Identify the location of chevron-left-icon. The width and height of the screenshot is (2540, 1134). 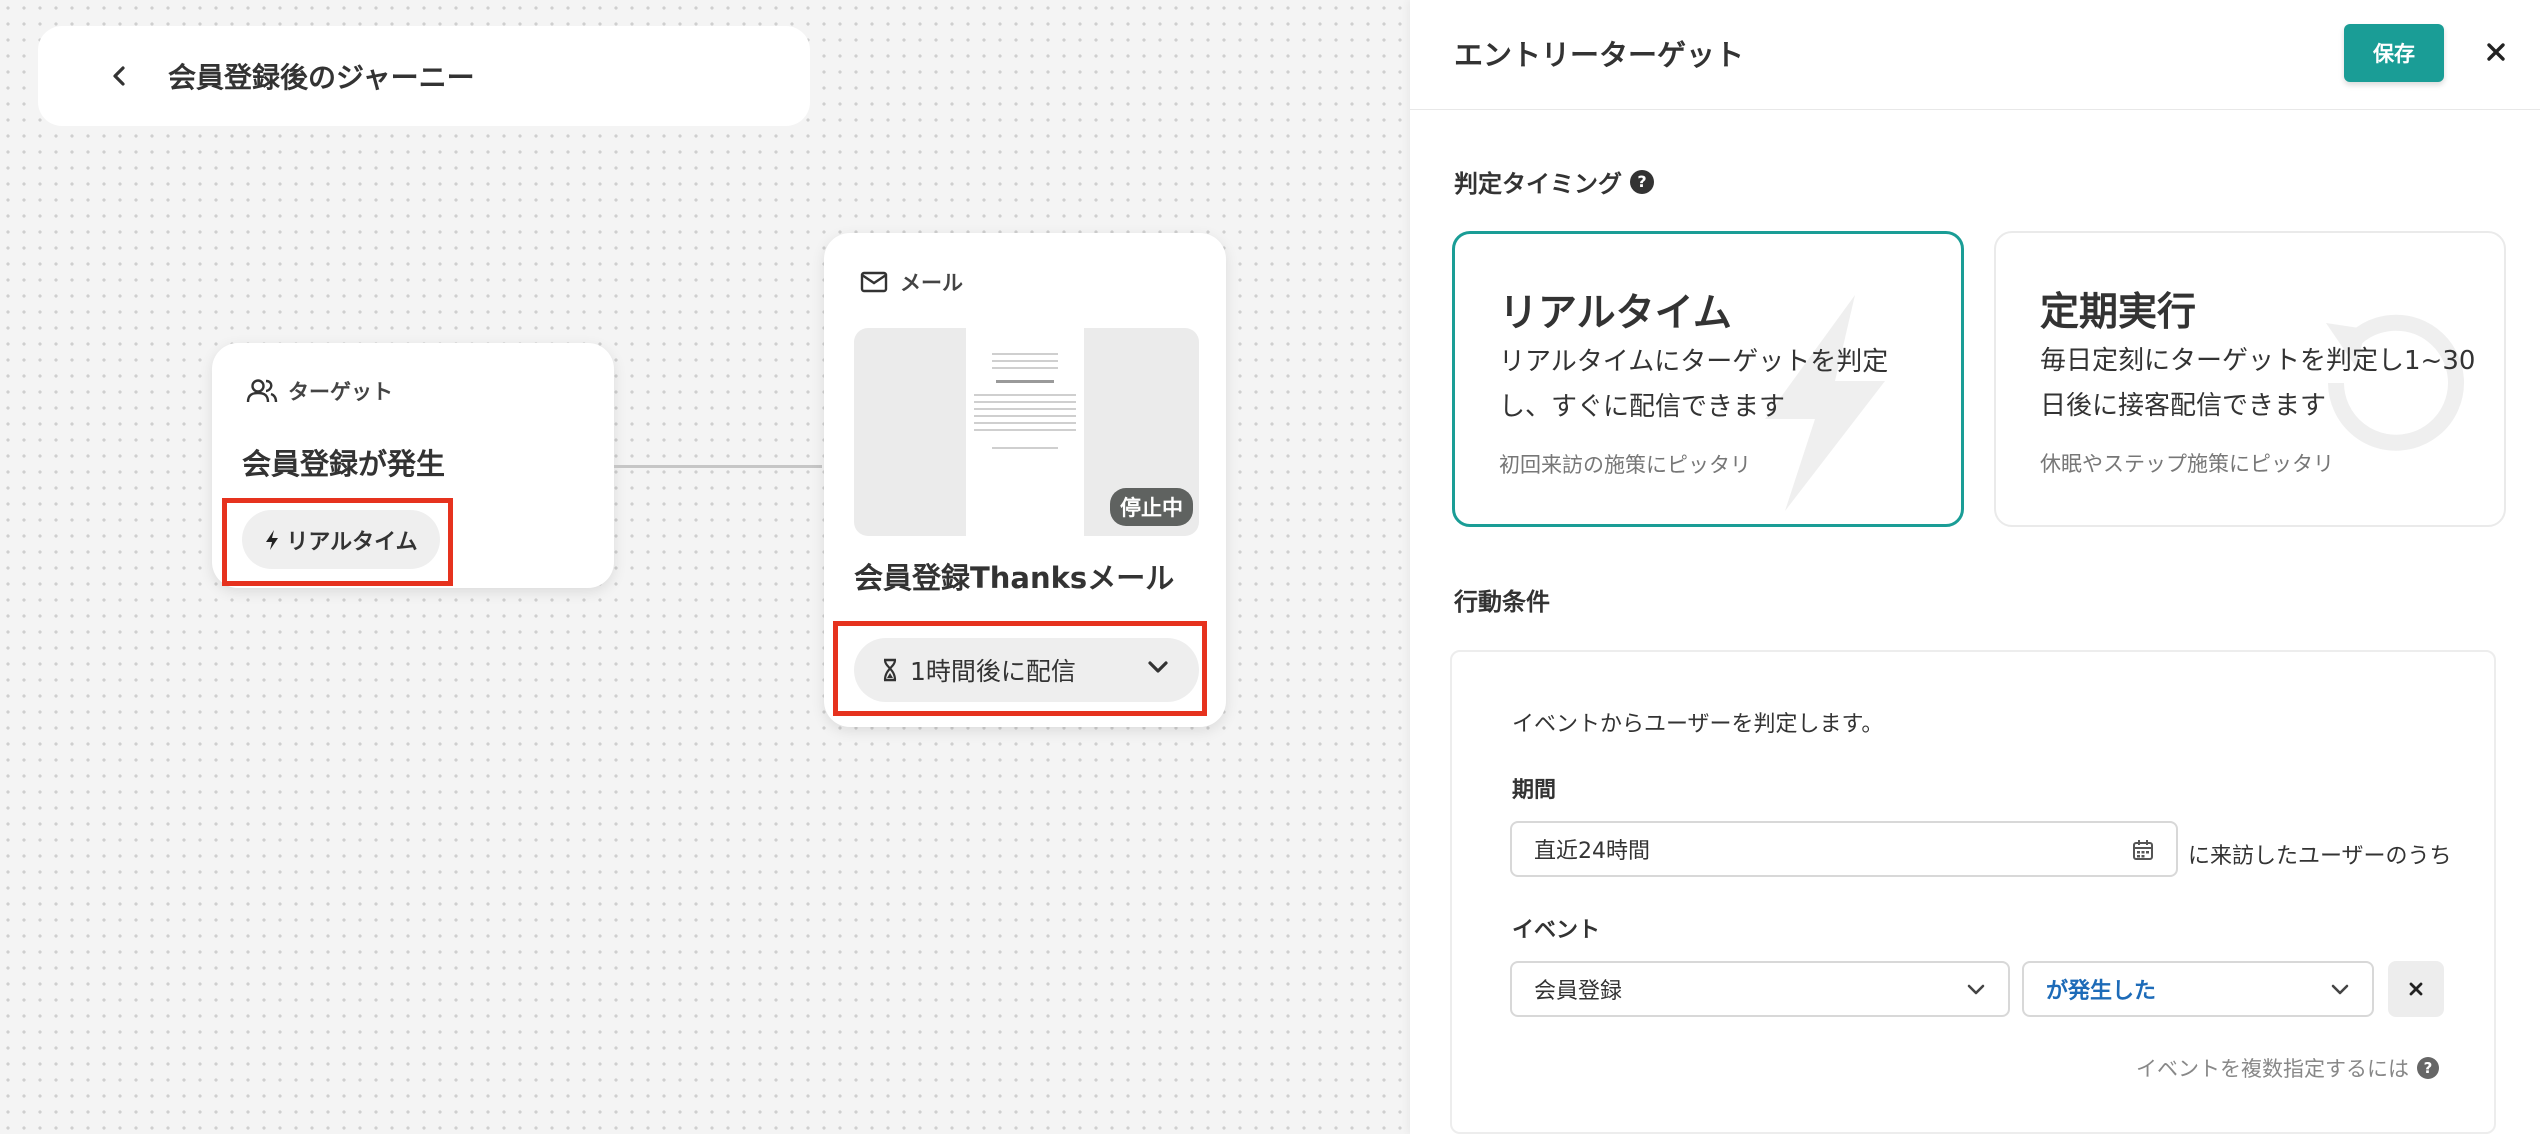
(119, 76).